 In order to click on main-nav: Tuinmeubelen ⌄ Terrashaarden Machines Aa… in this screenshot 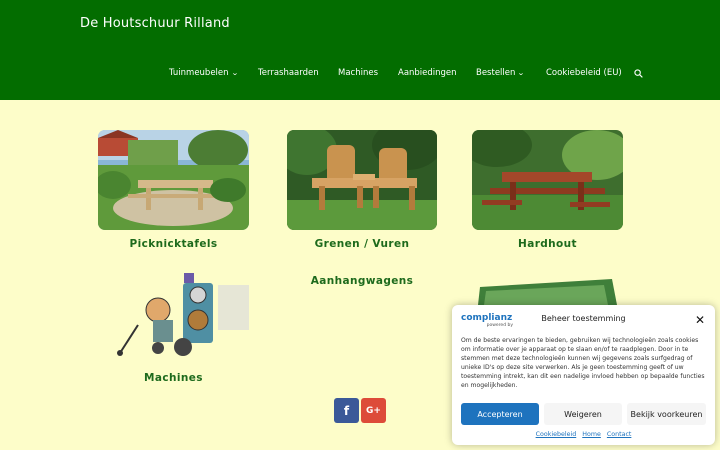, I will do `click(360, 75)`.